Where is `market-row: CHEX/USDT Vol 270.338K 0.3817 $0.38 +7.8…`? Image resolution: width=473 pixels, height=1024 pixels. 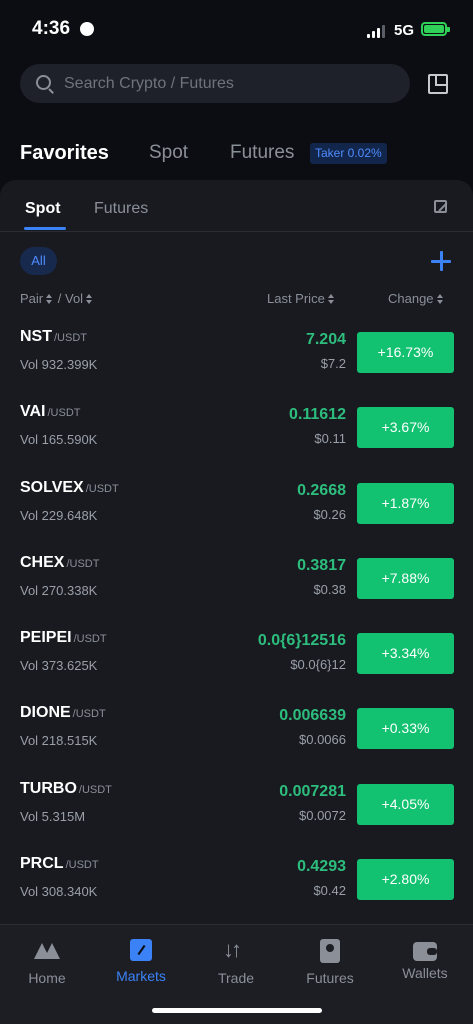
market-row: CHEX/USDT Vol 270.338K 0.3817 $0.38 +7.8… is located at coordinates (236, 583).